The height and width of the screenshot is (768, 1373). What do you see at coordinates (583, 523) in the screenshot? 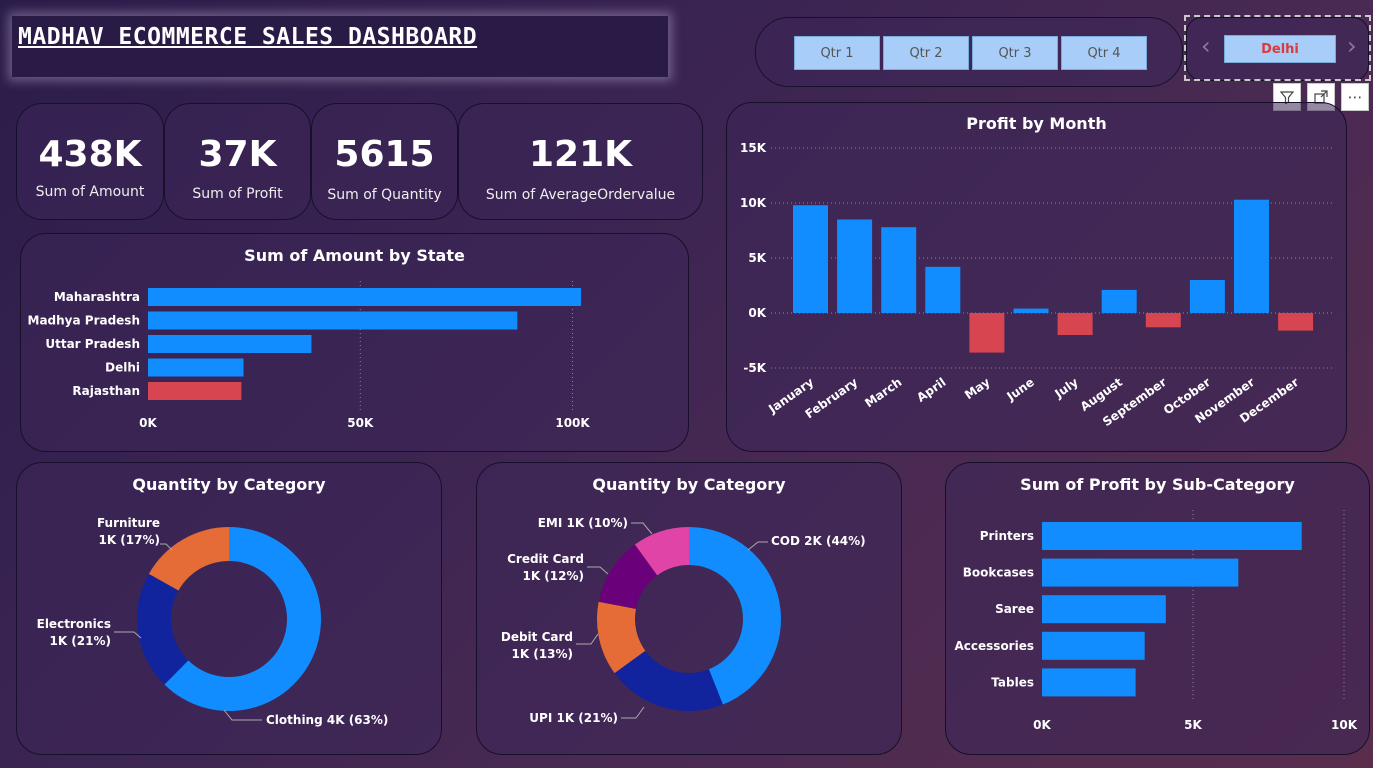
I see `slice-label: EMI 1K (10%)` at bounding box center [583, 523].